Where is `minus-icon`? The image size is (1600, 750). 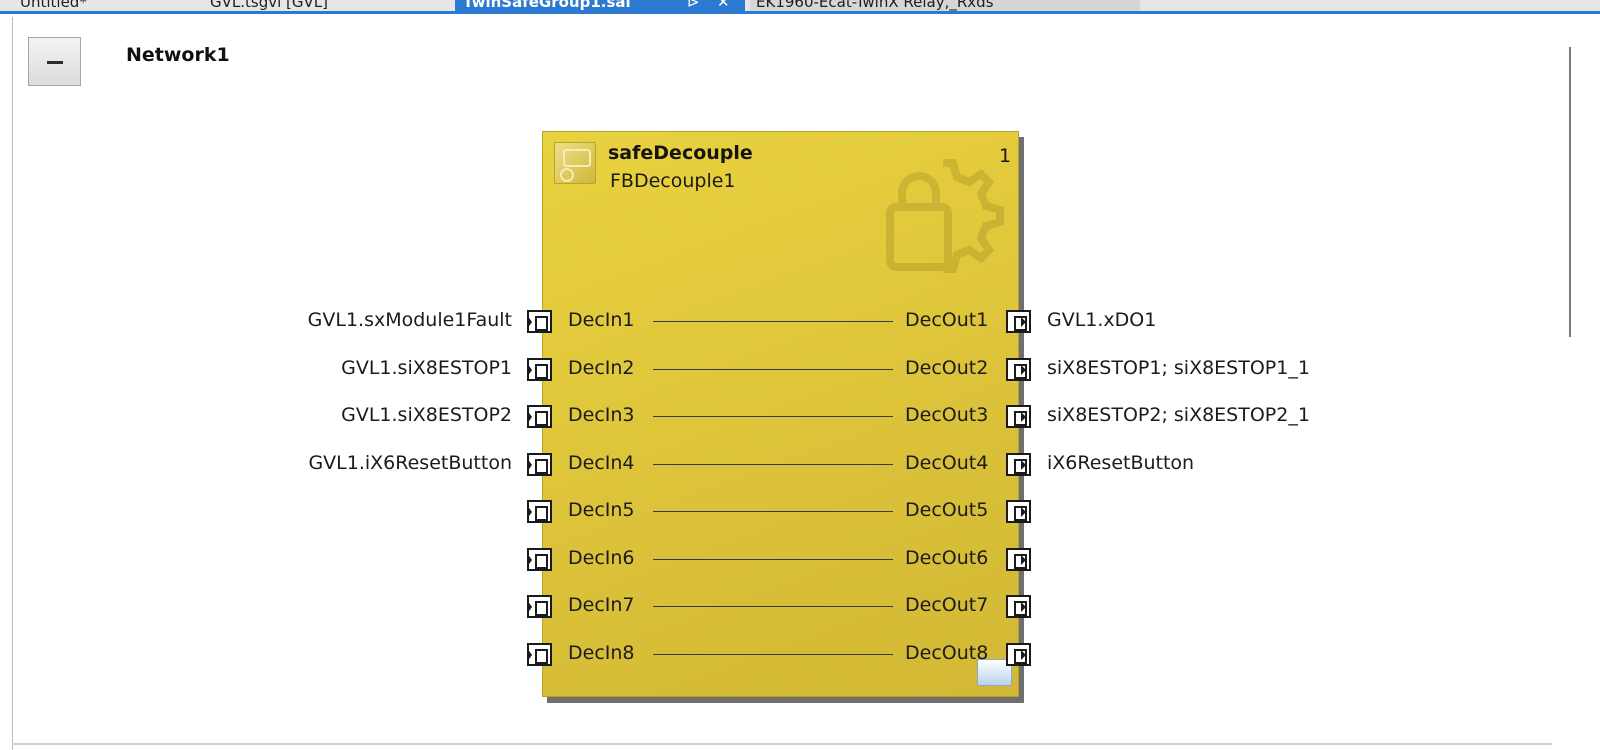
minus-icon is located at coordinates (55, 62).